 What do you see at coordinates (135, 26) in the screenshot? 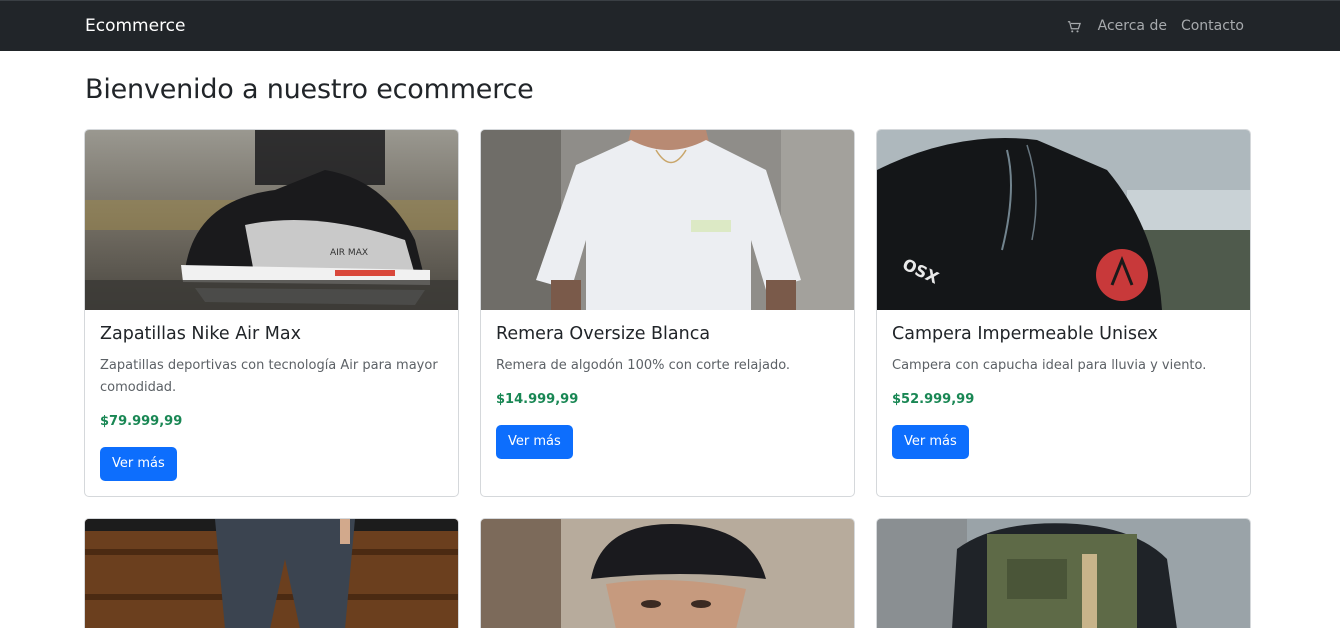
I see `brand-link: Ecommerce` at bounding box center [135, 26].